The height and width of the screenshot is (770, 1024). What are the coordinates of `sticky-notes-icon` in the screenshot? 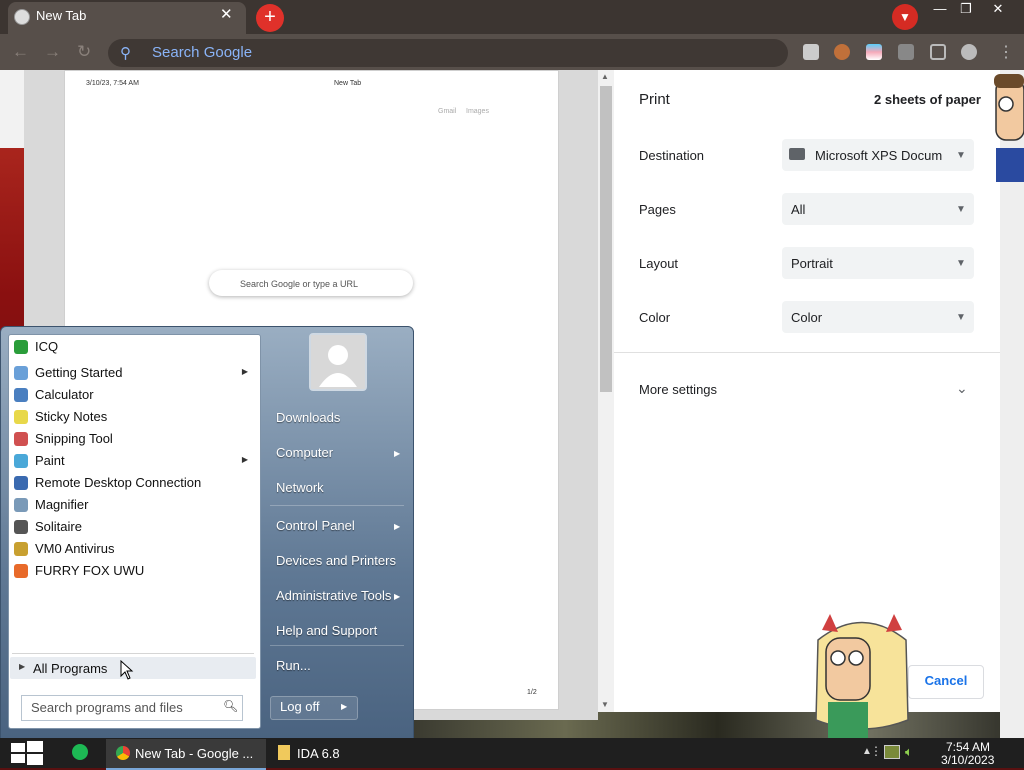 It's located at (21, 417).